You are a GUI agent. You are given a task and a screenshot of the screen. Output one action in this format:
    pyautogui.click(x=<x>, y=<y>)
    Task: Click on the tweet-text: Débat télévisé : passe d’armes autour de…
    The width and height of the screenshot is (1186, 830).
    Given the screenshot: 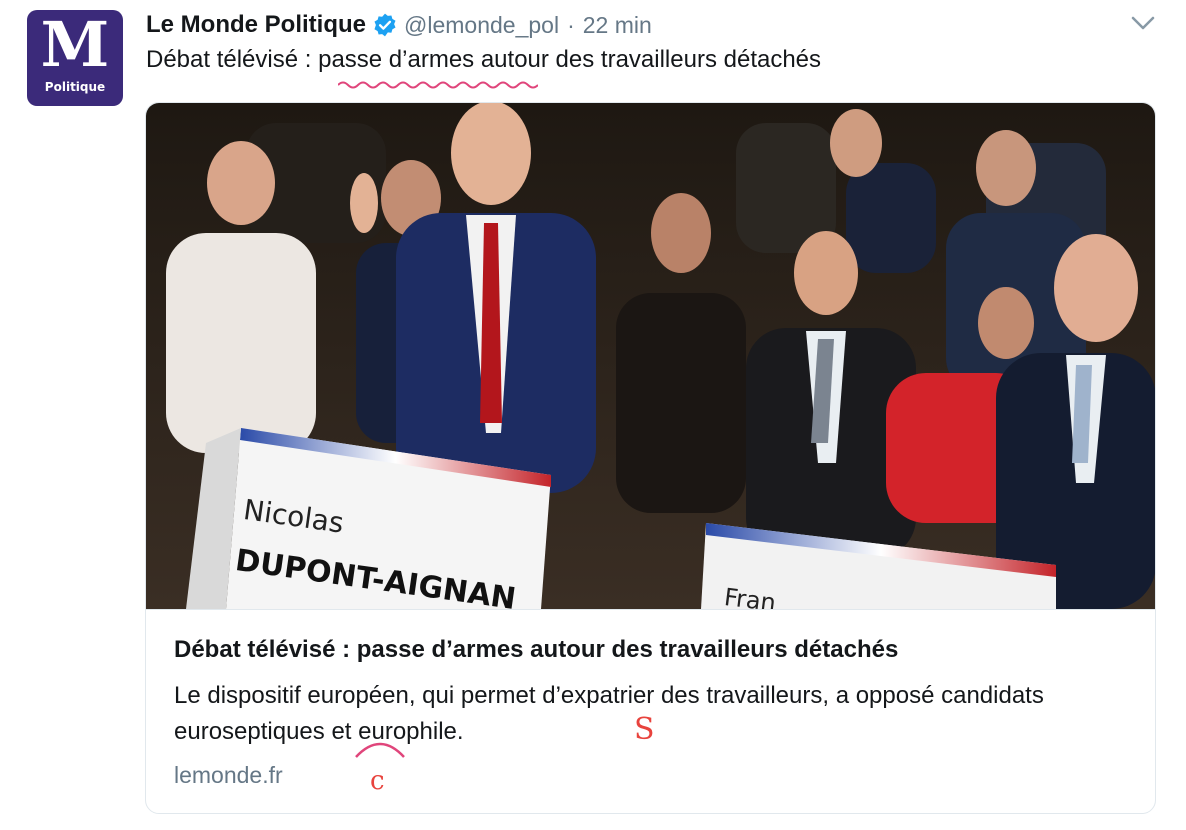 What is the action you would take?
    pyautogui.click(x=484, y=59)
    